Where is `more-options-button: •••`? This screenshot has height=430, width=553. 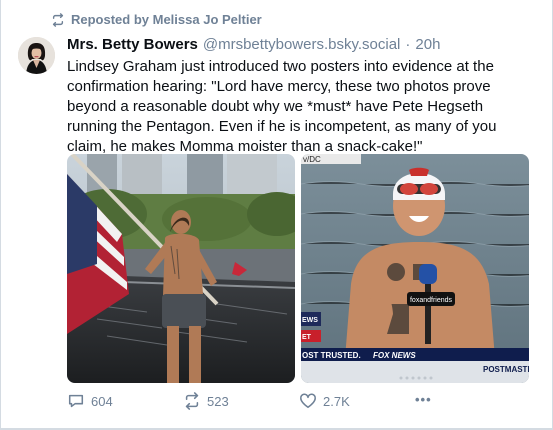 more-options-button: ••• is located at coordinates (423, 399).